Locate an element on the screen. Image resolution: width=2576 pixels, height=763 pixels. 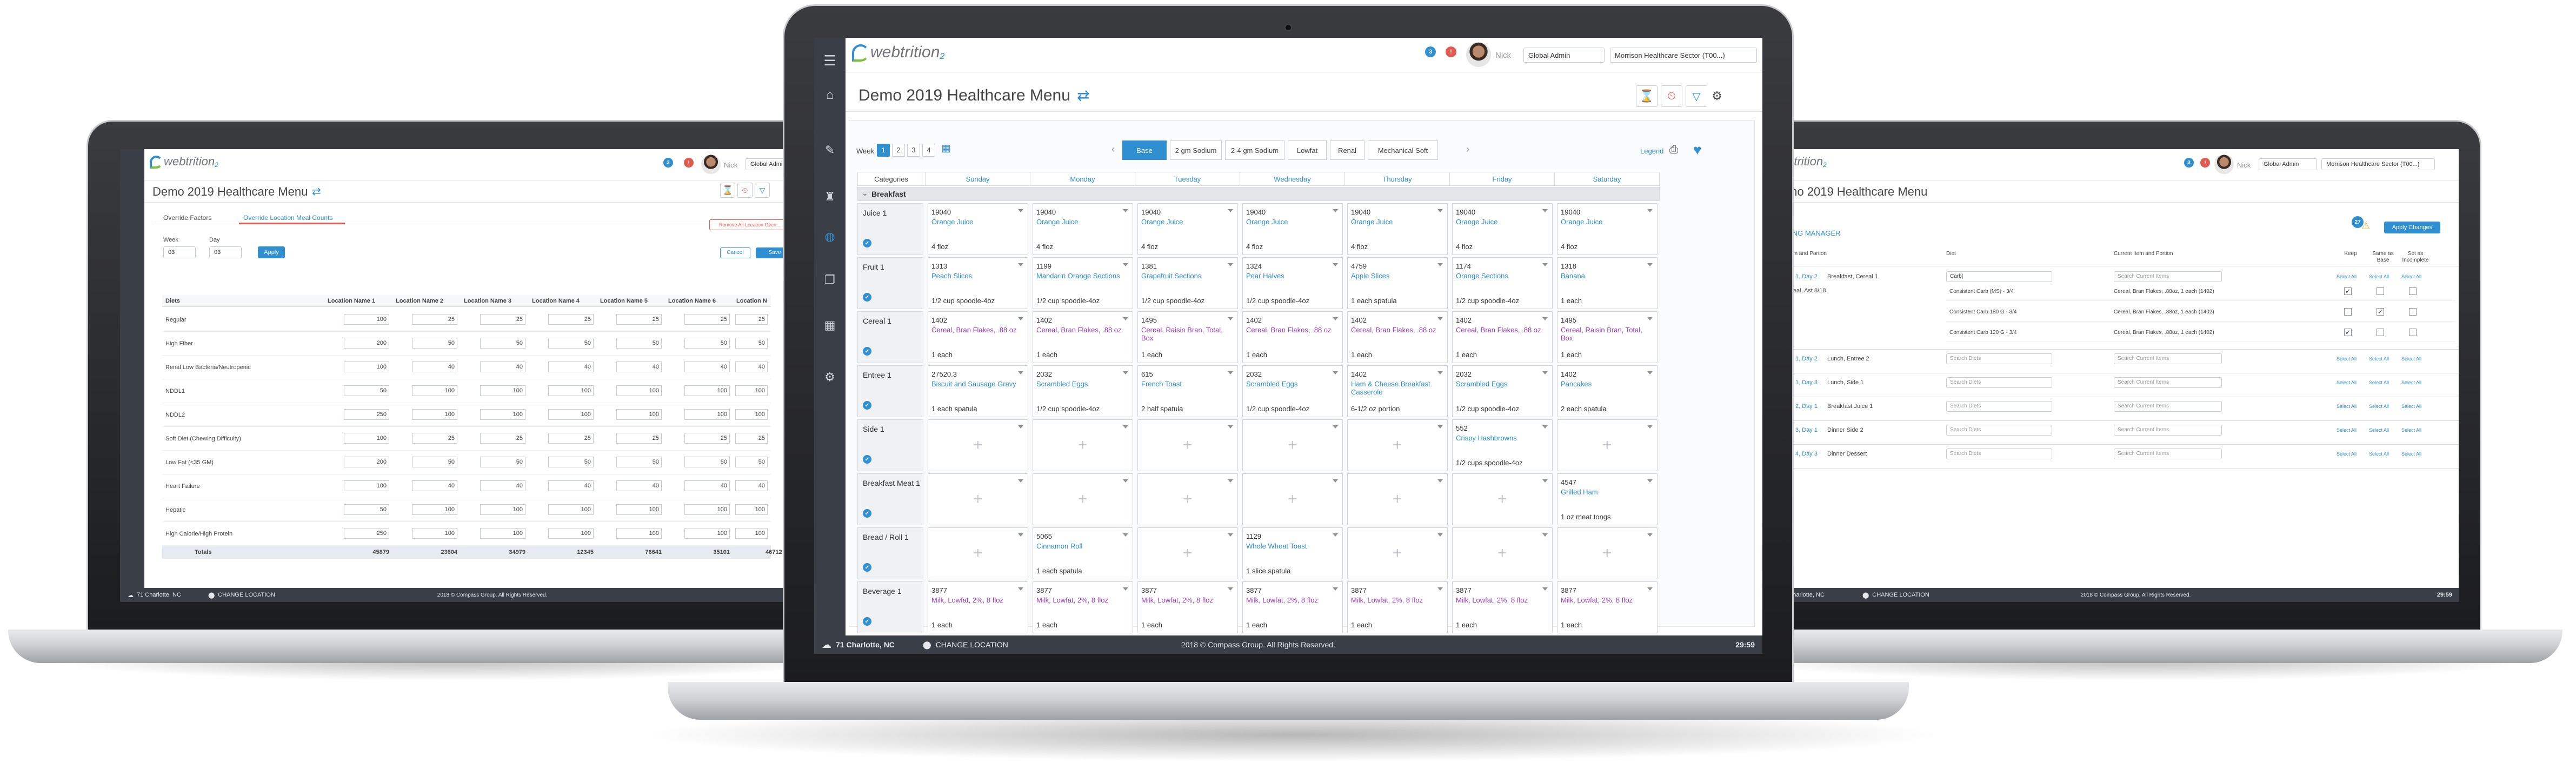
week-select: 03 is located at coordinates (179, 252).